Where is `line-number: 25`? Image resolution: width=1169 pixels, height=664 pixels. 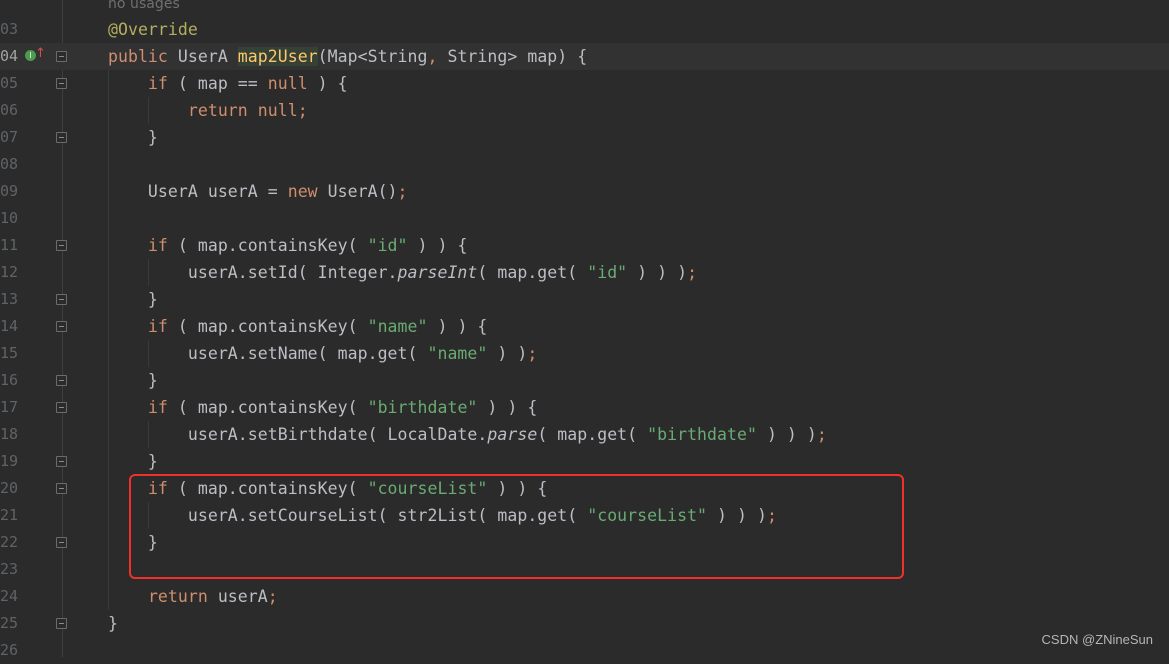 line-number: 25 is located at coordinates (9, 623).